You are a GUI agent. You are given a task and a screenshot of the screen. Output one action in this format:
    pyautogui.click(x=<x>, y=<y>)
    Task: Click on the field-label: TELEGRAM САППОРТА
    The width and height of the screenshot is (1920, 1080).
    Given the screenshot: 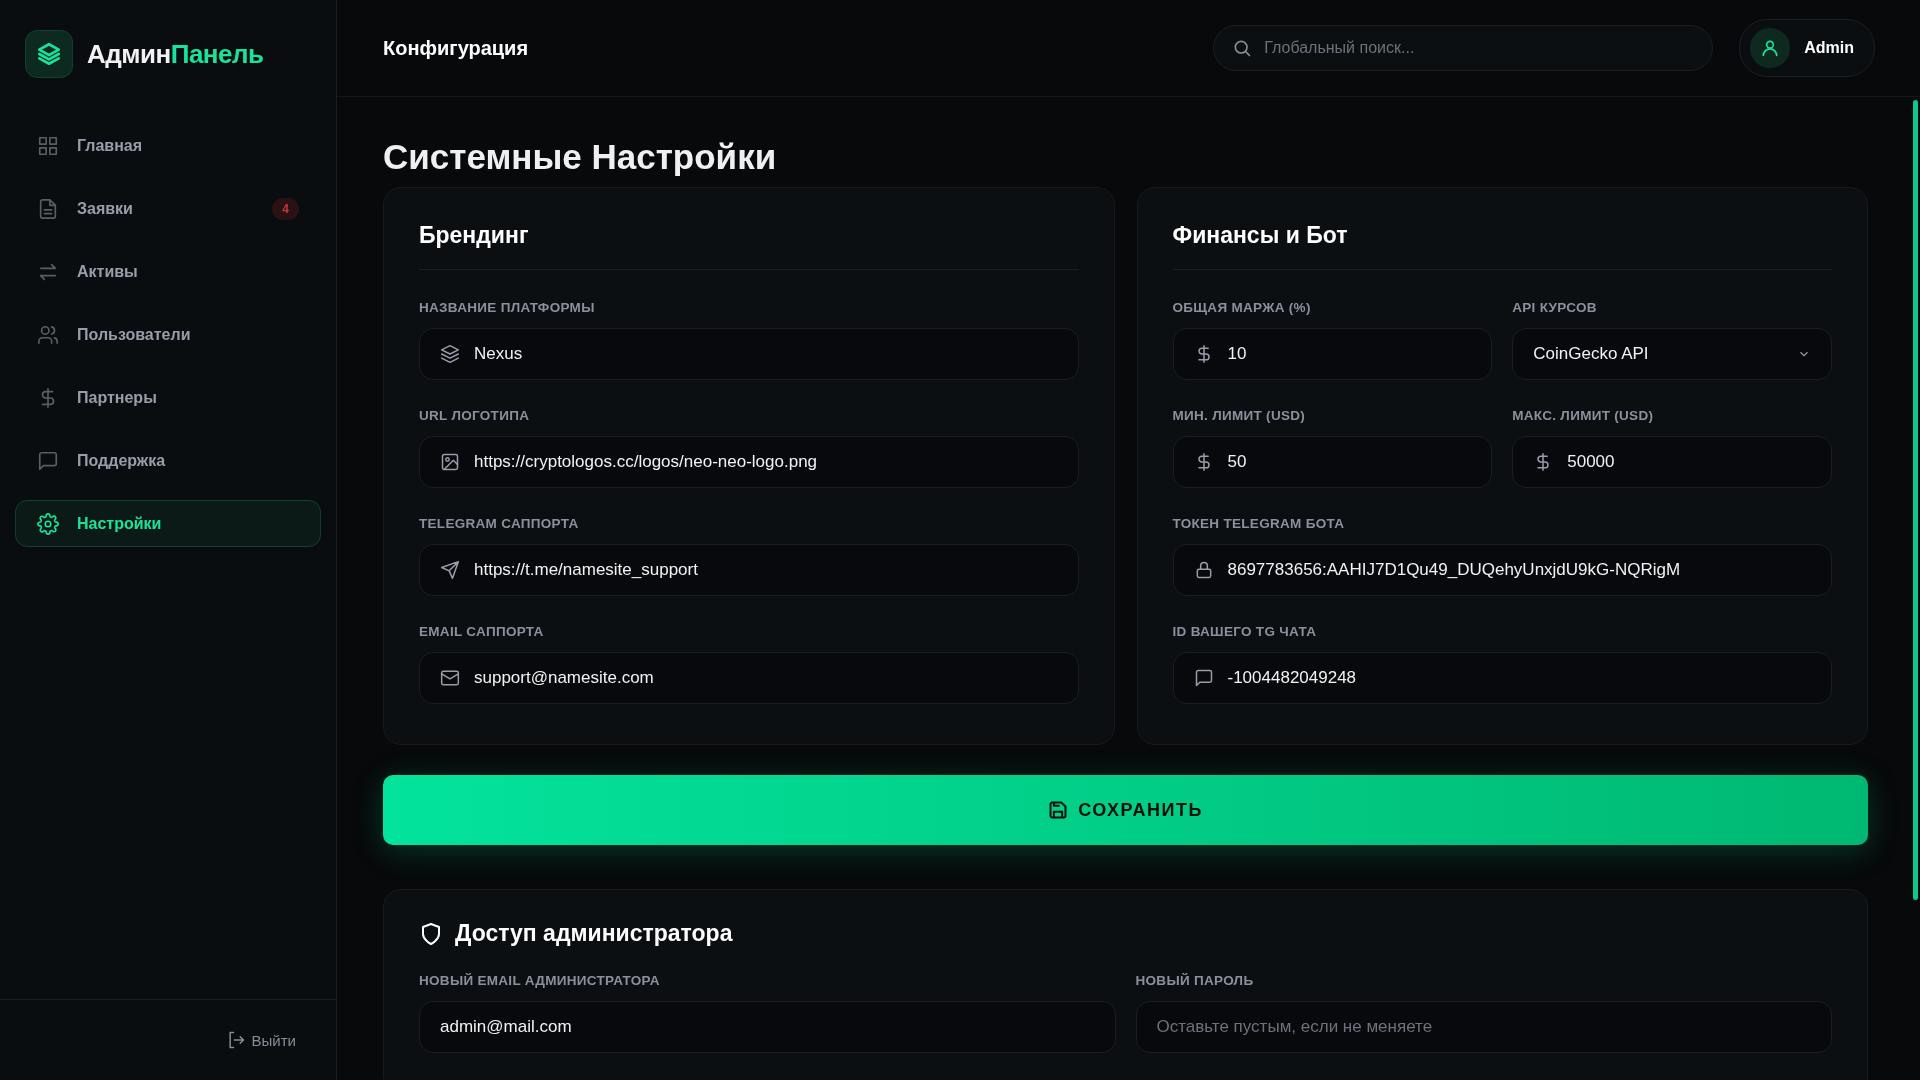 What is the action you would take?
    pyautogui.click(x=499, y=523)
    